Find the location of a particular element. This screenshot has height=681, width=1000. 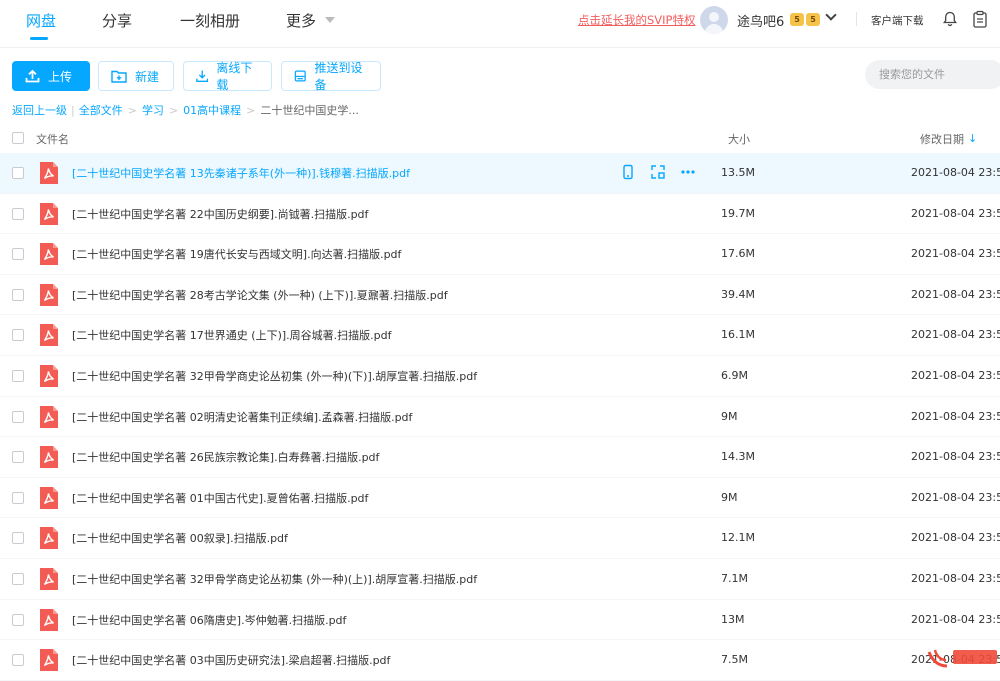

file-size: 16.1M is located at coordinates (738, 335).